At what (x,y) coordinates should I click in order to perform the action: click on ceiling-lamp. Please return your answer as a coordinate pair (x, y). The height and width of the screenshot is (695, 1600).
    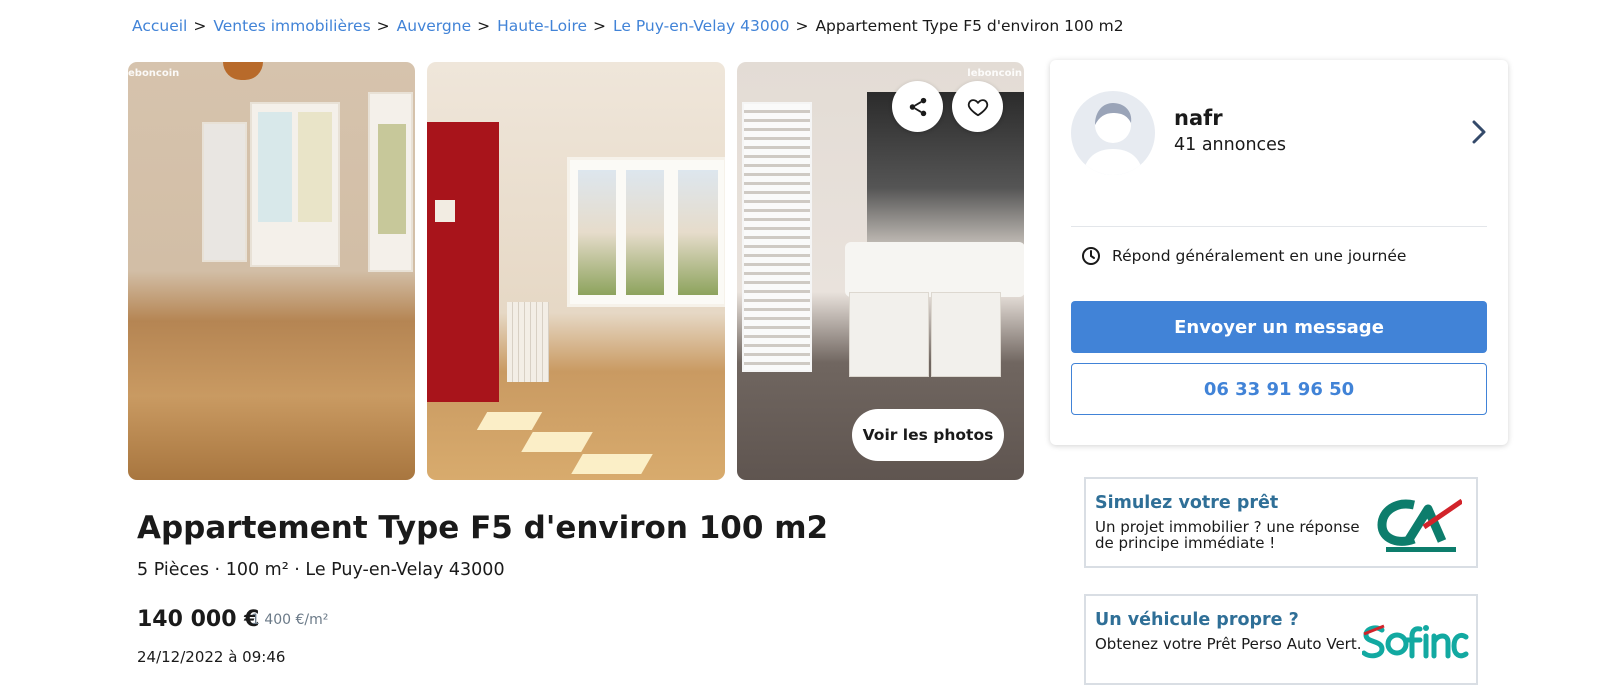
    Looking at the image, I should click on (243, 71).